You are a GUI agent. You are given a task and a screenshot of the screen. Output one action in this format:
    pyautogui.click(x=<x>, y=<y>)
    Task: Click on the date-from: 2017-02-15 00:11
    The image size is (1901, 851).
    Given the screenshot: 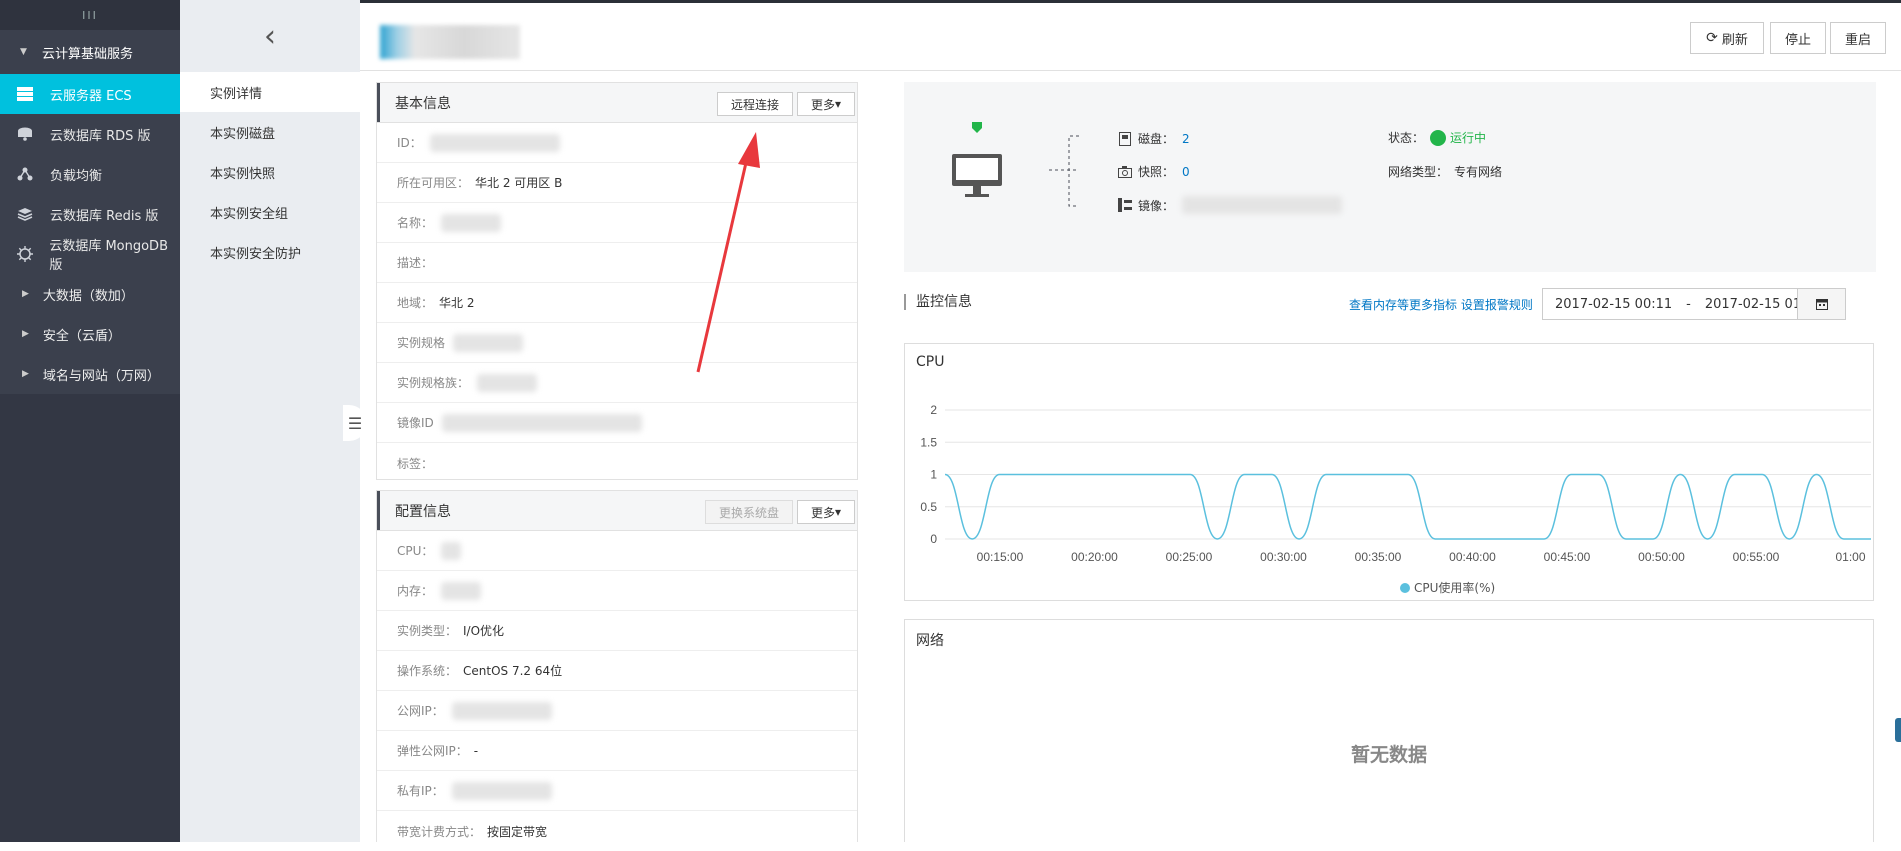 What is the action you would take?
    pyautogui.click(x=1613, y=304)
    